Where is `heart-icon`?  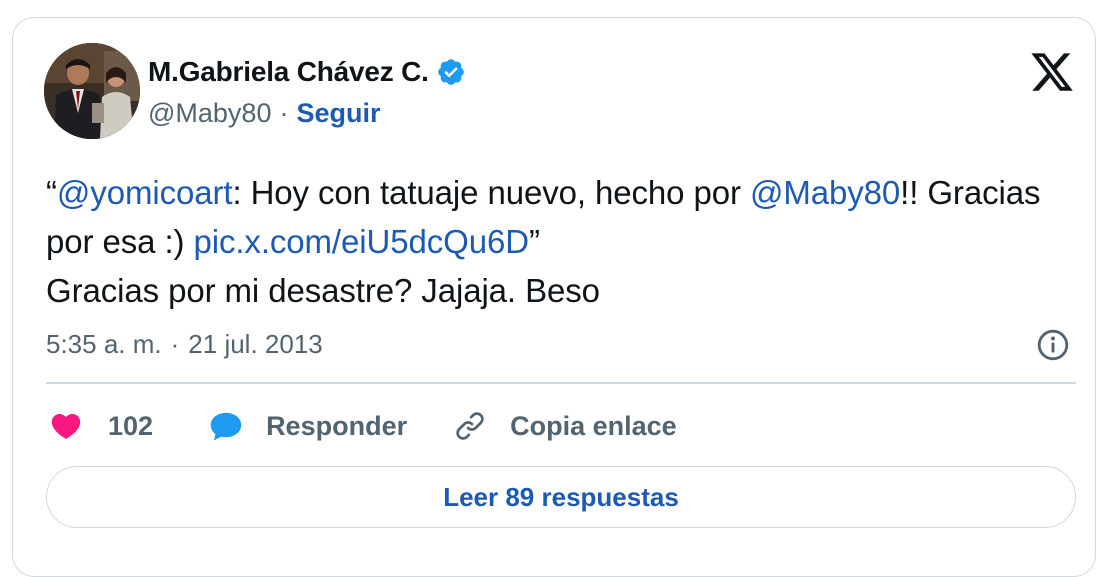 heart-icon is located at coordinates (66, 426).